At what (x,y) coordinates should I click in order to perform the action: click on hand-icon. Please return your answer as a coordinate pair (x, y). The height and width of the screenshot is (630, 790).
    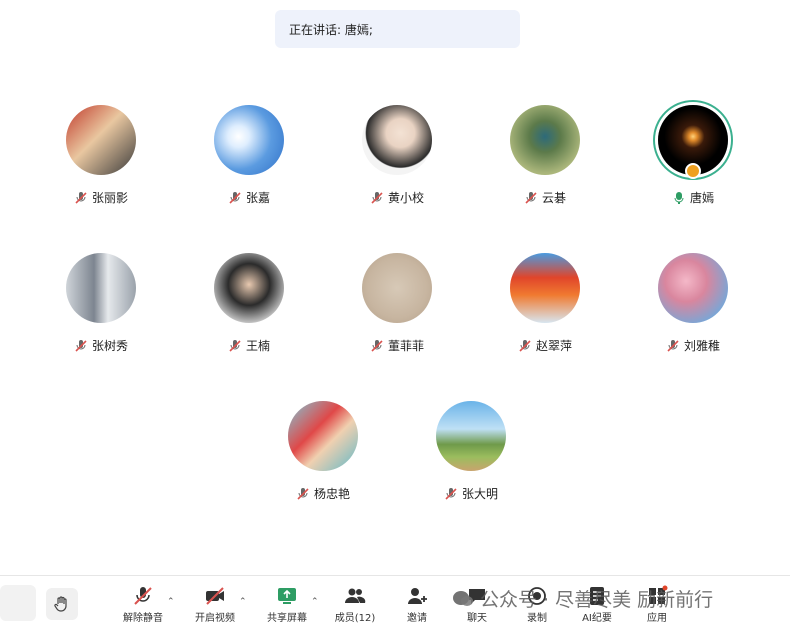
    Looking at the image, I should click on (60, 604).